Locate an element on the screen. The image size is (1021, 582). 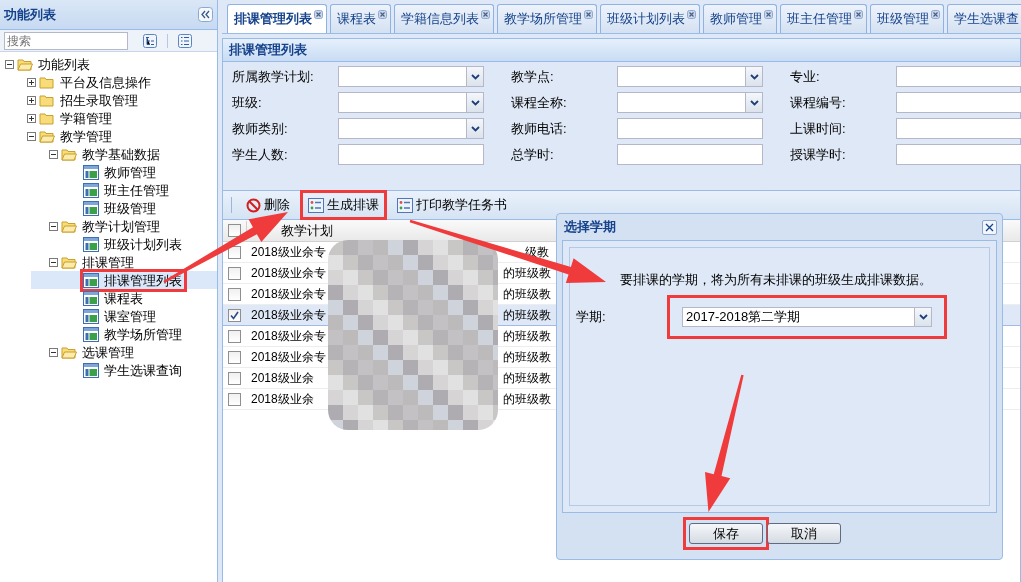
tree-item: 教学场所管理 is located at coordinates (143, 334).